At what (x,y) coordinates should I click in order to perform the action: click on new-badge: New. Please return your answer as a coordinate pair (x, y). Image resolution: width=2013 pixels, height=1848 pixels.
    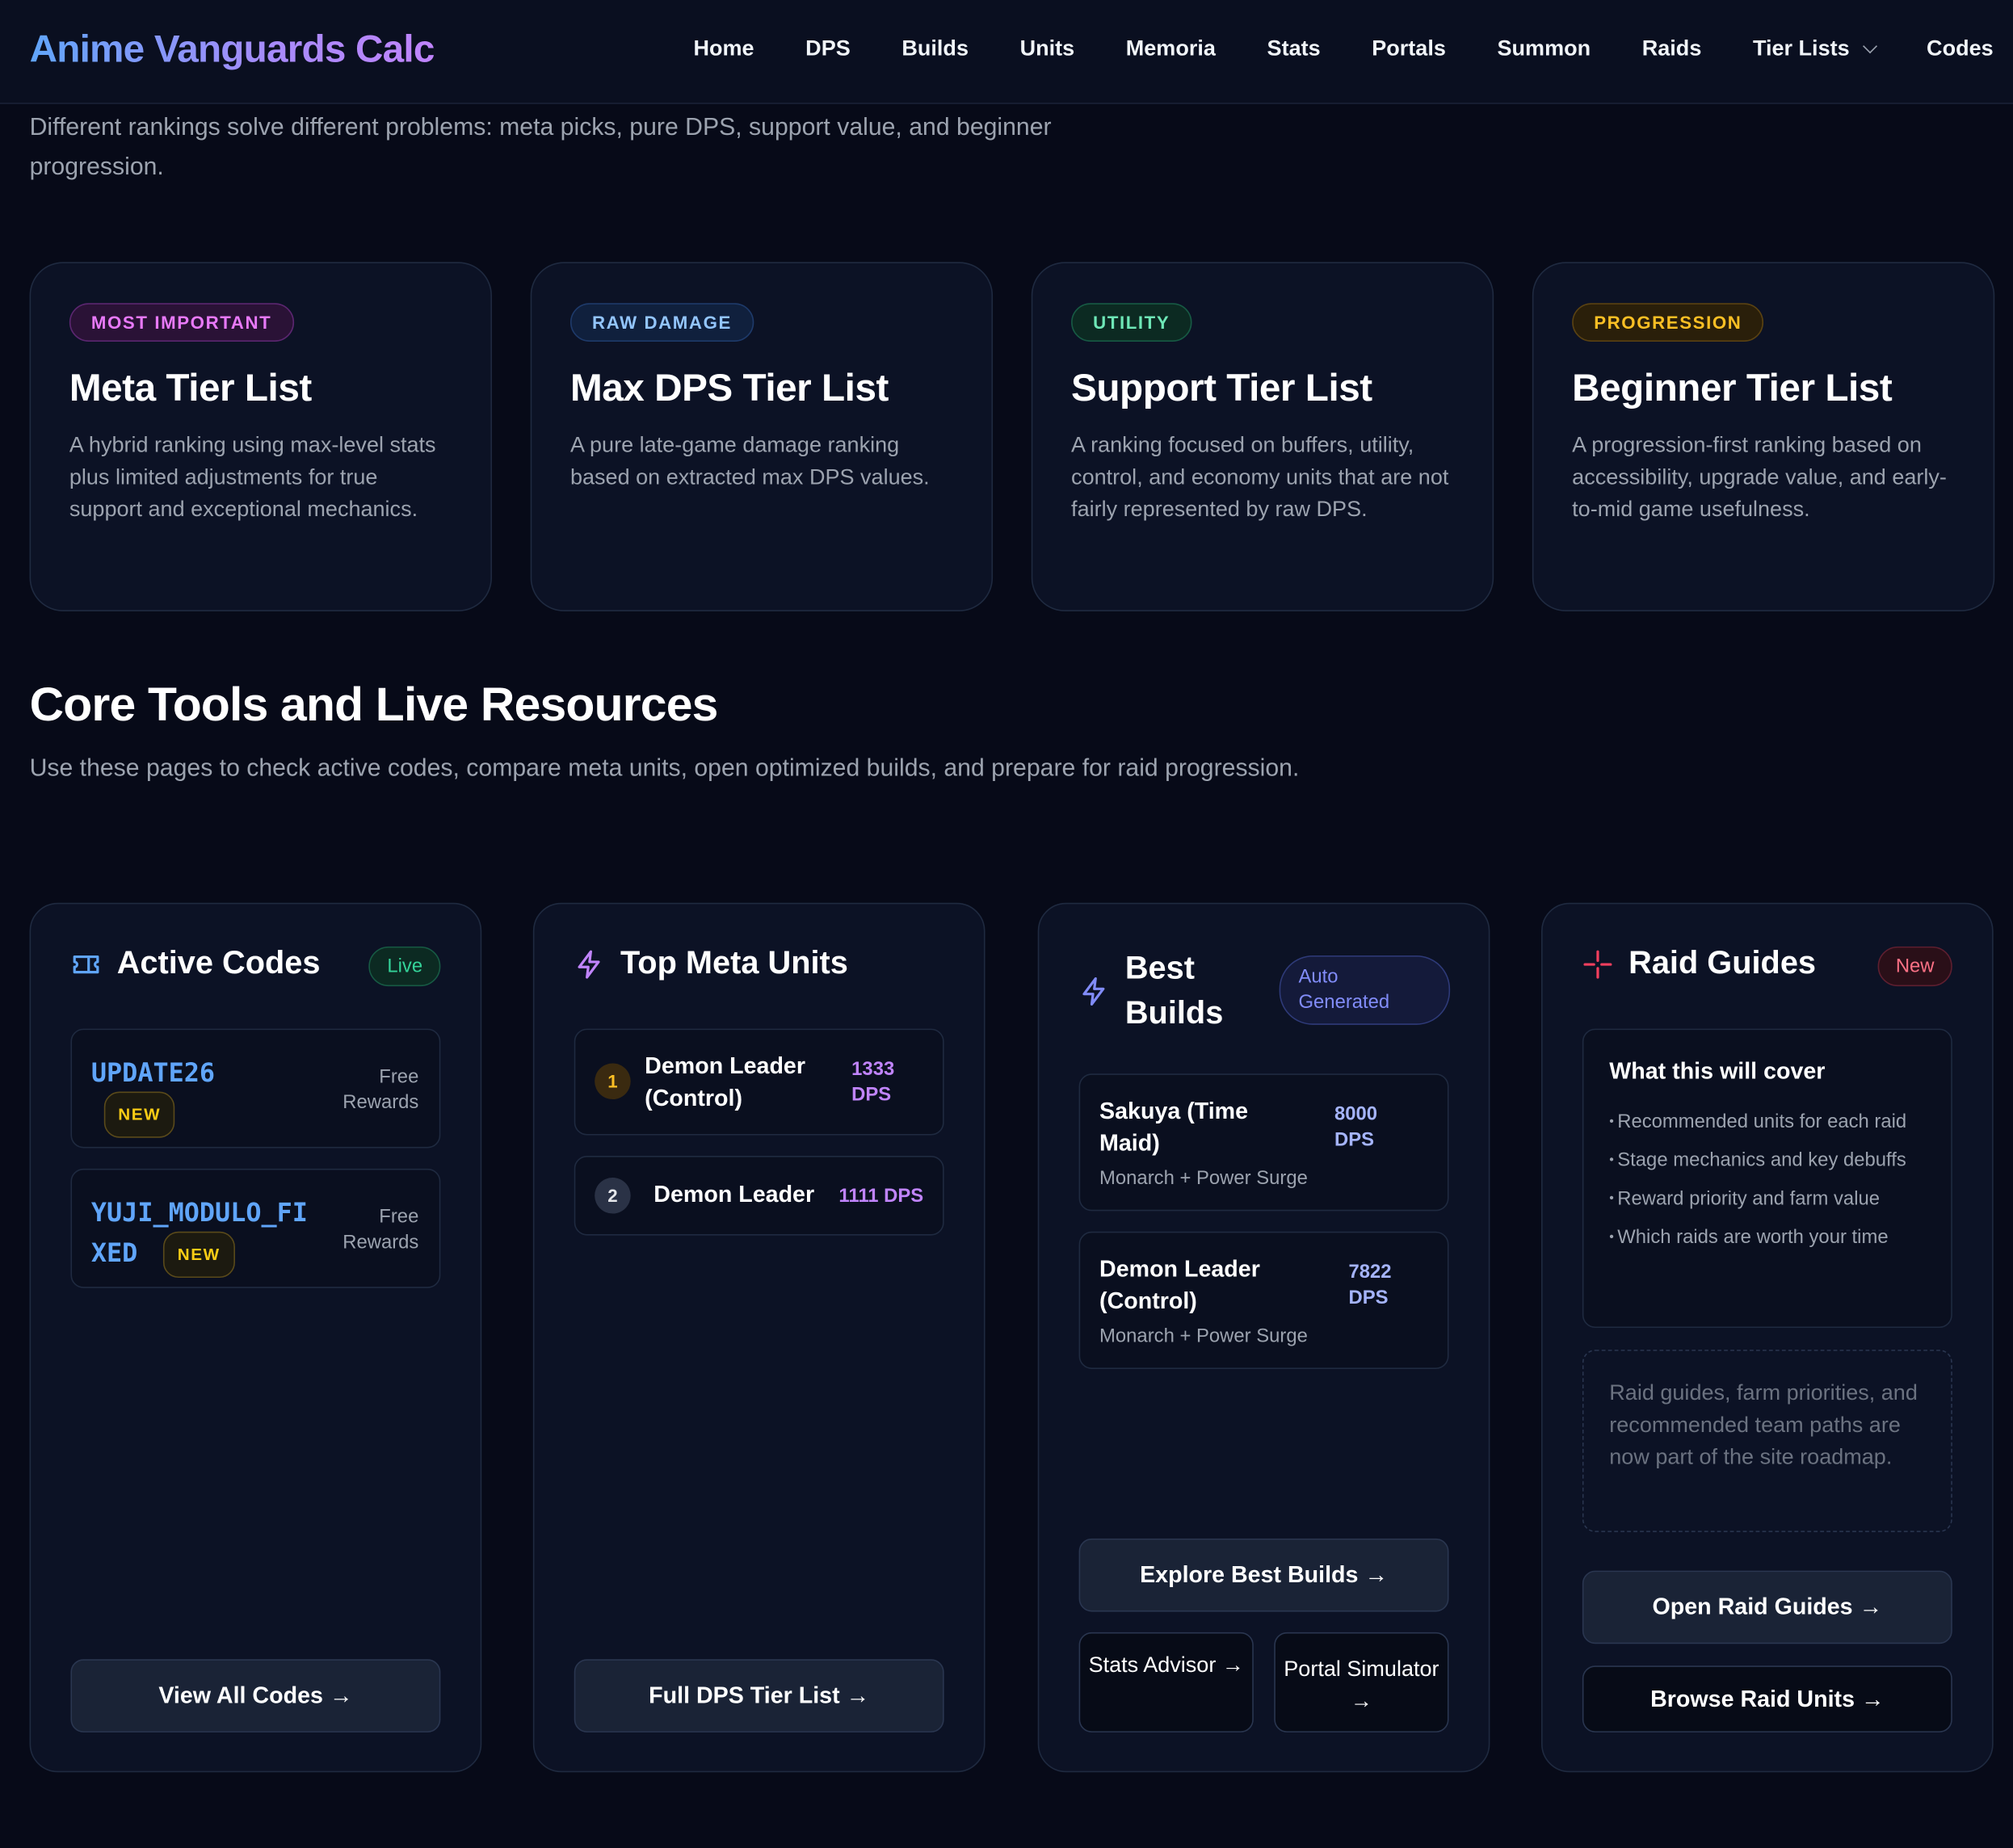
    Looking at the image, I should click on (1914, 967).